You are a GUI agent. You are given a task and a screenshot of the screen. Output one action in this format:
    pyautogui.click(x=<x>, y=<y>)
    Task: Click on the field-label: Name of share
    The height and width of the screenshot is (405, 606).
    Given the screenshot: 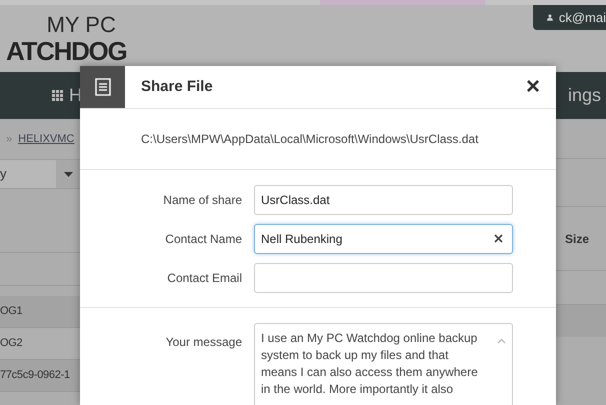 What is the action you would take?
    pyautogui.click(x=202, y=200)
    